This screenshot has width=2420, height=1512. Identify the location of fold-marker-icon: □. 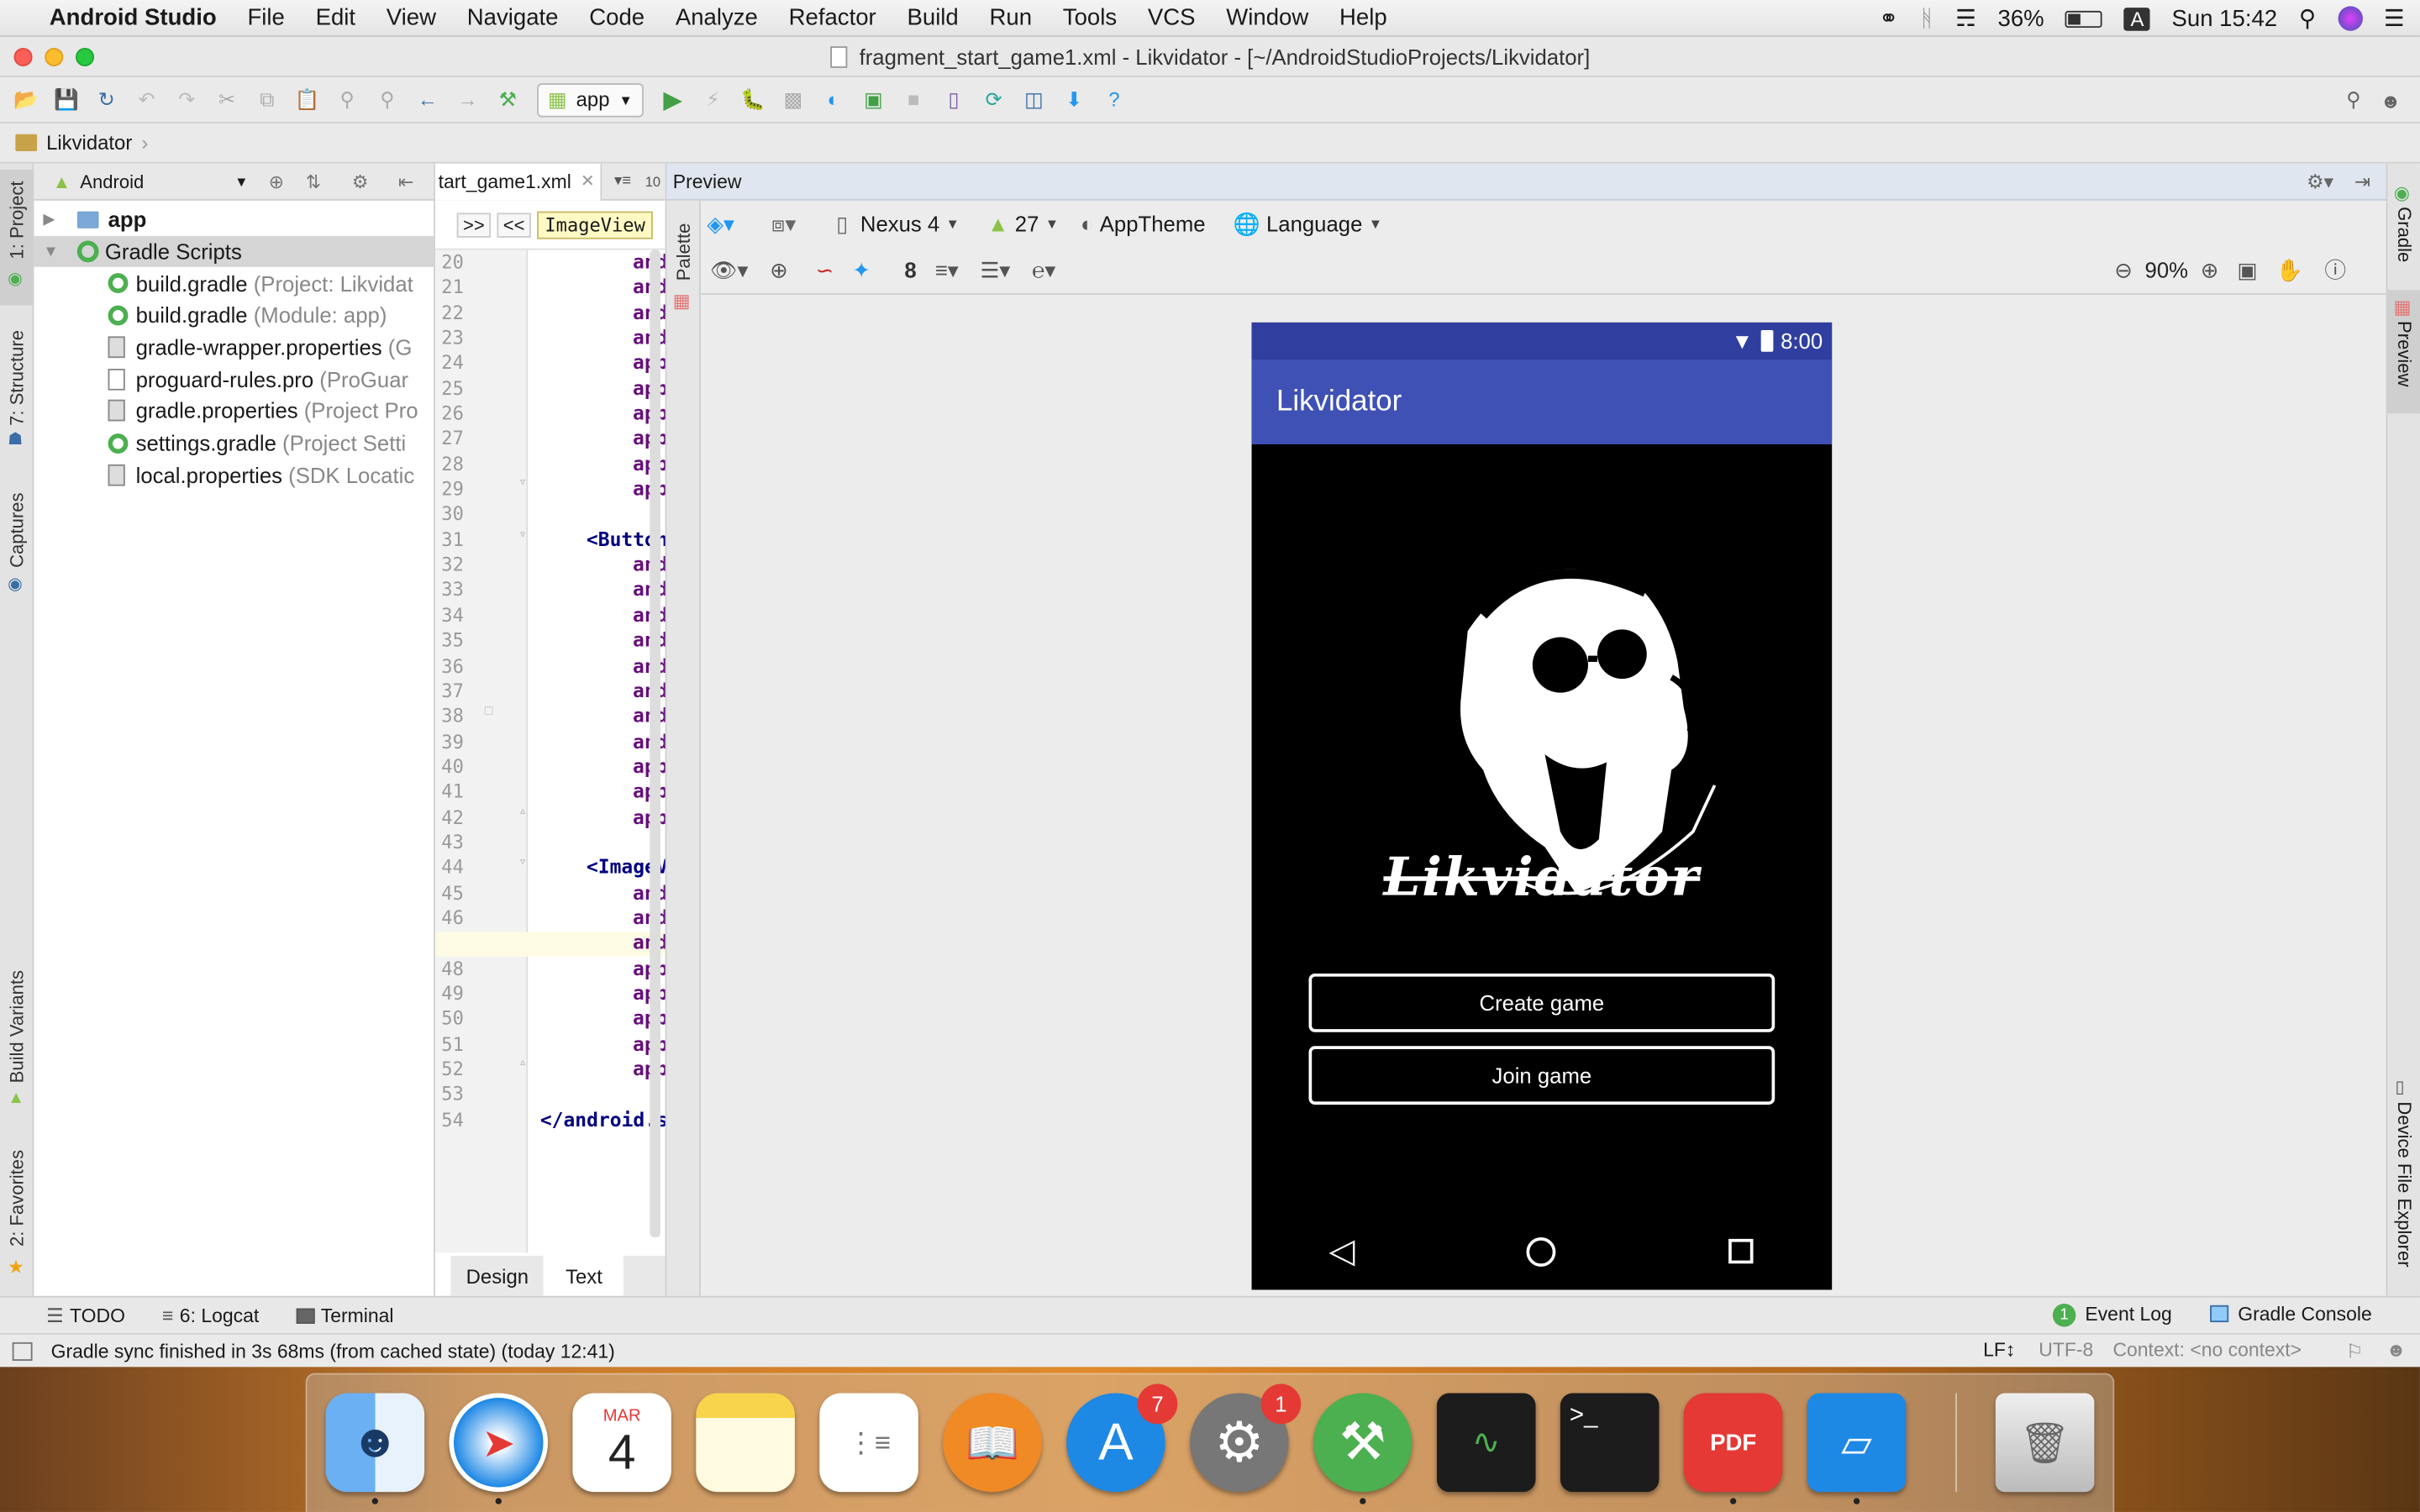
(489, 711).